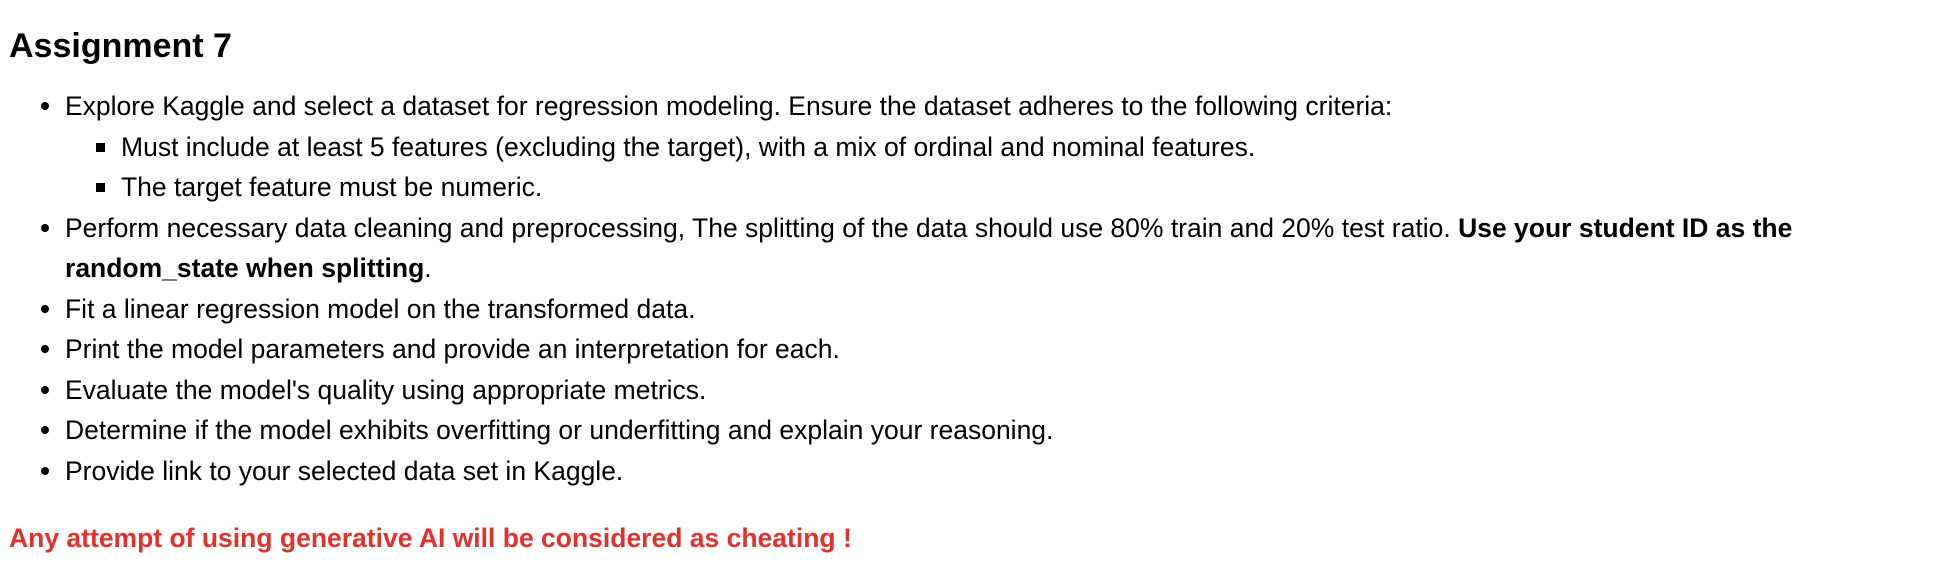  I want to click on criteria-item-text: The target feature must be numeric., so click(332, 187).